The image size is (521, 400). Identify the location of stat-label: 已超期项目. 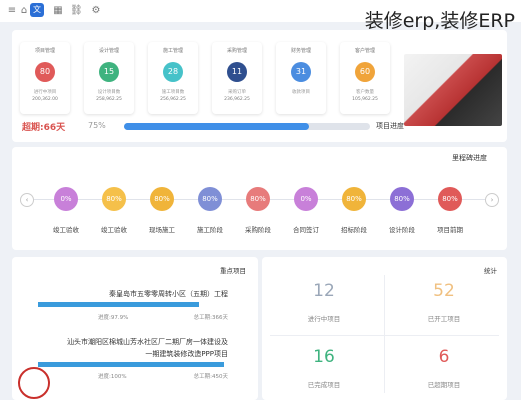
(444, 385).